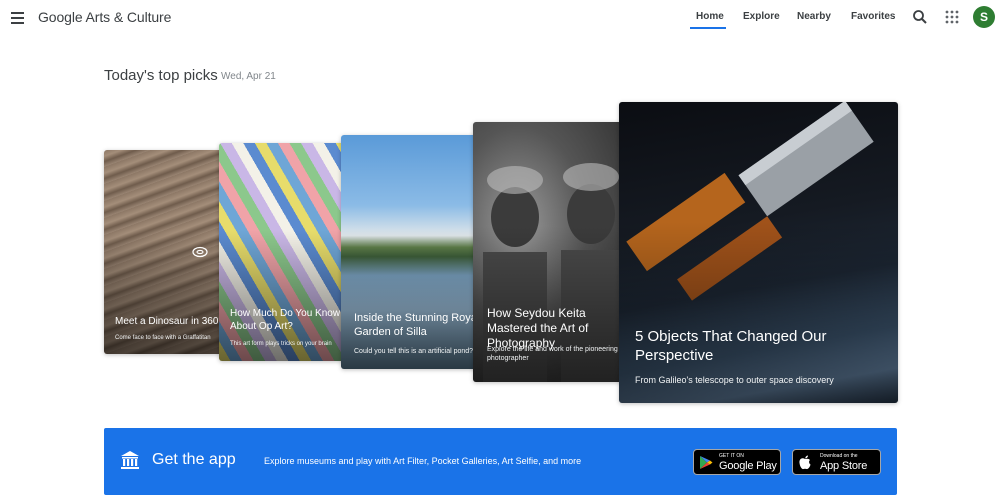 This screenshot has width=1000, height=500. What do you see at coordinates (873, 16) in the screenshot?
I see `nav-favorites: Favorites` at bounding box center [873, 16].